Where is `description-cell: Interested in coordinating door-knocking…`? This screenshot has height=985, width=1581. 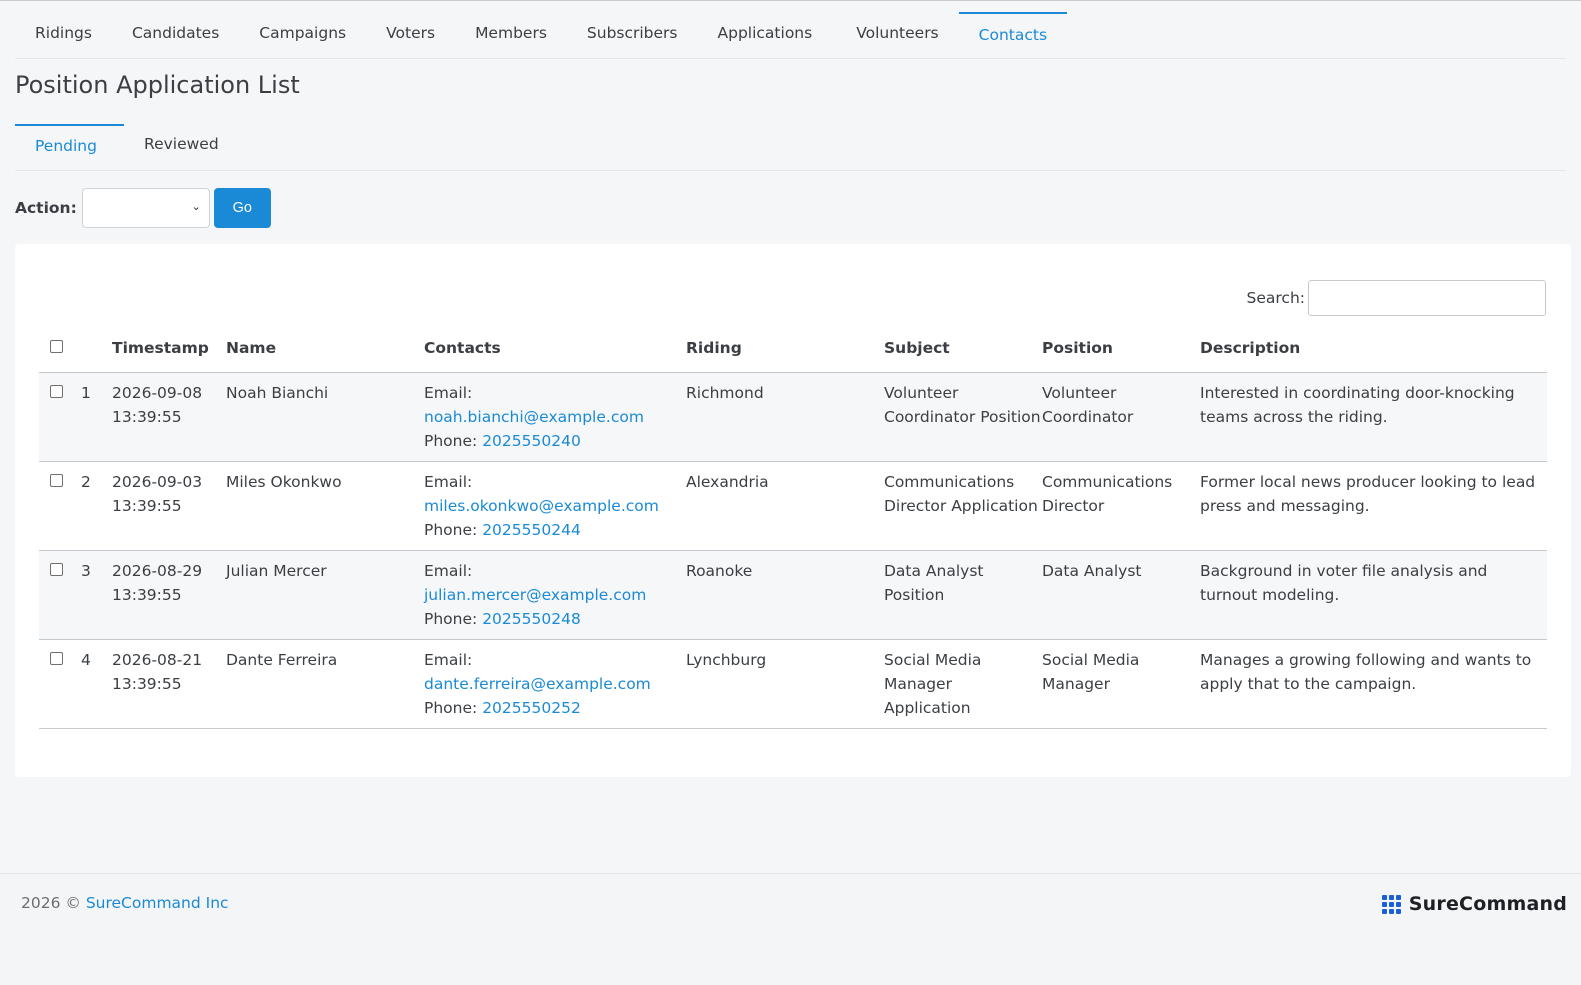 description-cell: Interested in coordinating door-knocking… is located at coordinates (1373, 417).